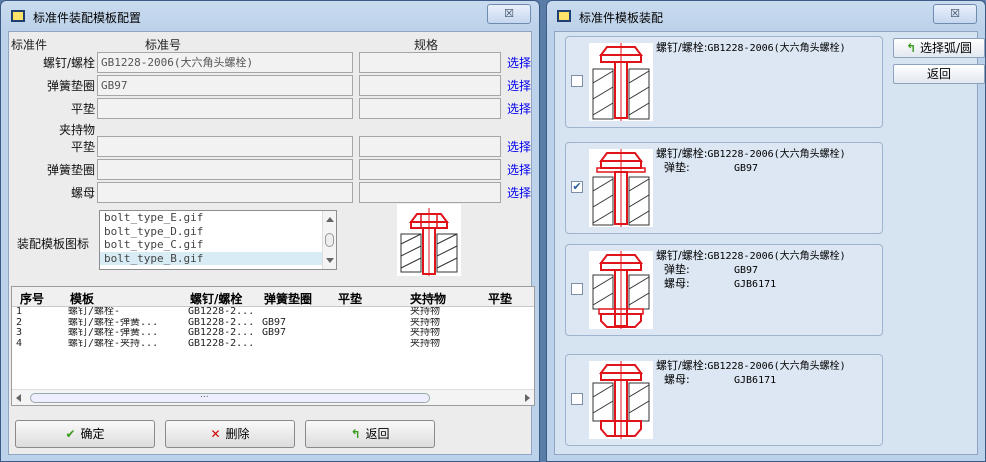 Image resolution: width=986 pixels, height=462 pixels. Describe the element at coordinates (211, 218) in the screenshot. I see `template-item: bolt_type_E.gif` at that location.